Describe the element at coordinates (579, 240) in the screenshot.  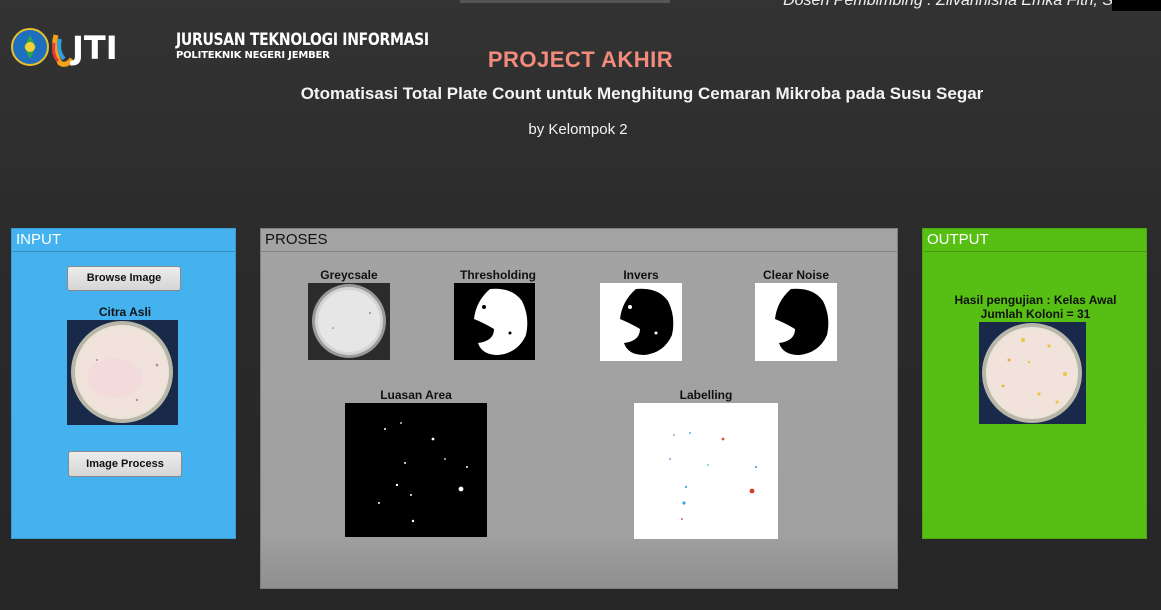
I see `proses-panel-title: PROSES` at that location.